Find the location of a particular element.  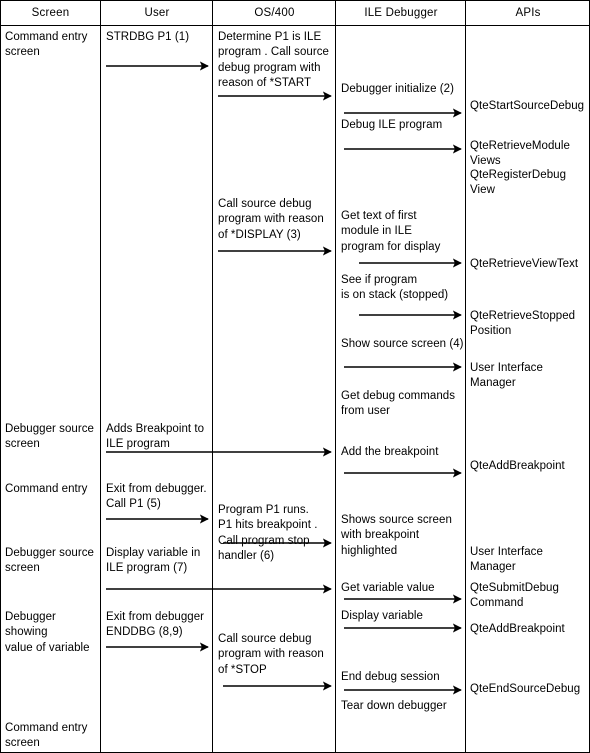

user-entry-enddbg: Exit from debugger ENDDBG (8,9) is located at coordinates (155, 625).